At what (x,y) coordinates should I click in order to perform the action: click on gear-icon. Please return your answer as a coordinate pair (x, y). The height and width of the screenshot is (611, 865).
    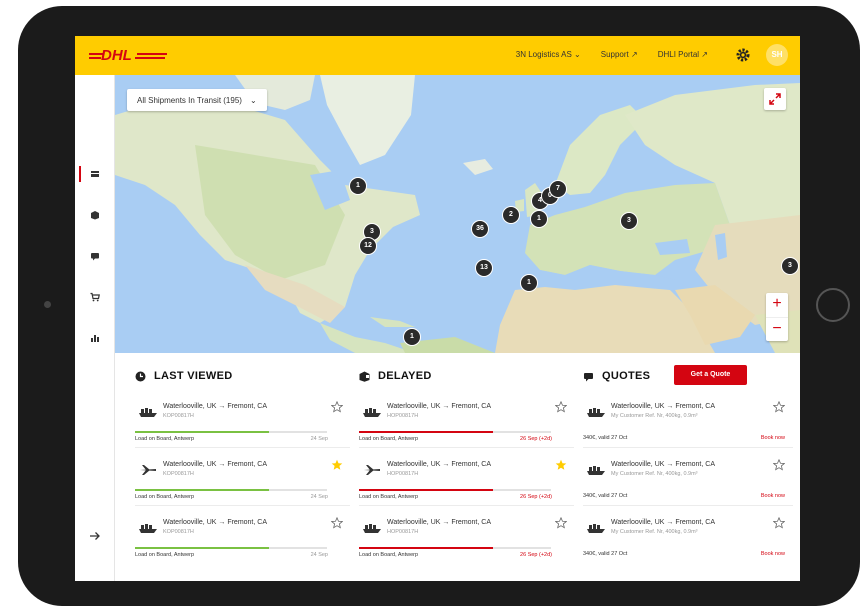
    Looking at the image, I should click on (743, 55).